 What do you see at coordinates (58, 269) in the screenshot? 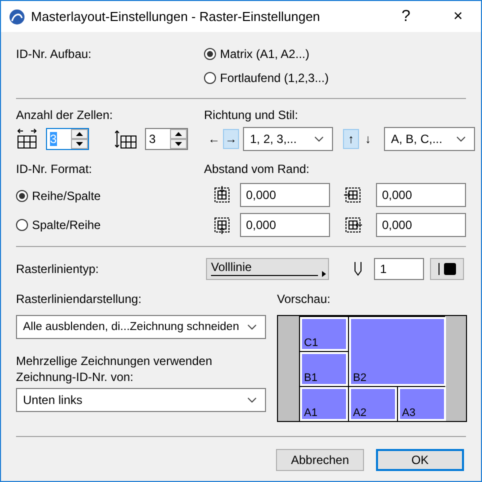
I see `field-label: Rasterlinientyp:` at bounding box center [58, 269].